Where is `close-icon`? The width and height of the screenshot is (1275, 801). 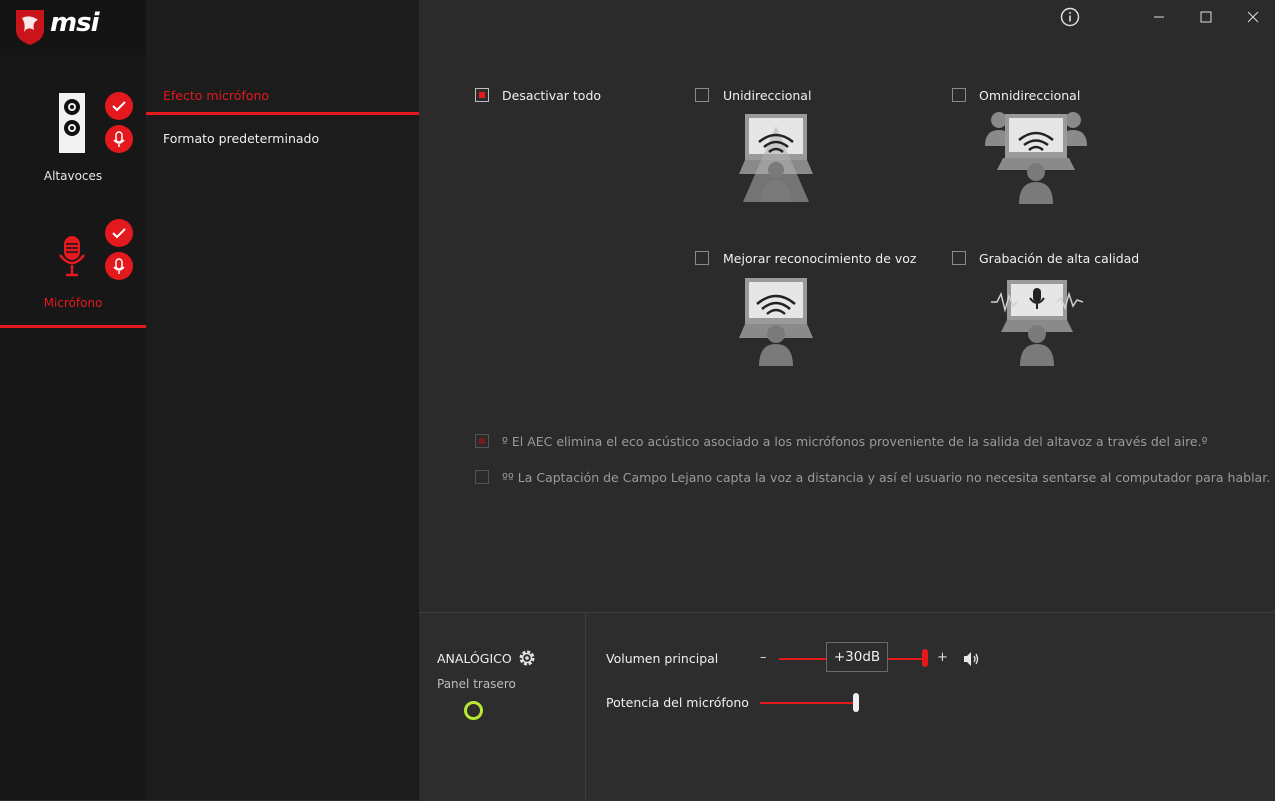 close-icon is located at coordinates (1253, 17).